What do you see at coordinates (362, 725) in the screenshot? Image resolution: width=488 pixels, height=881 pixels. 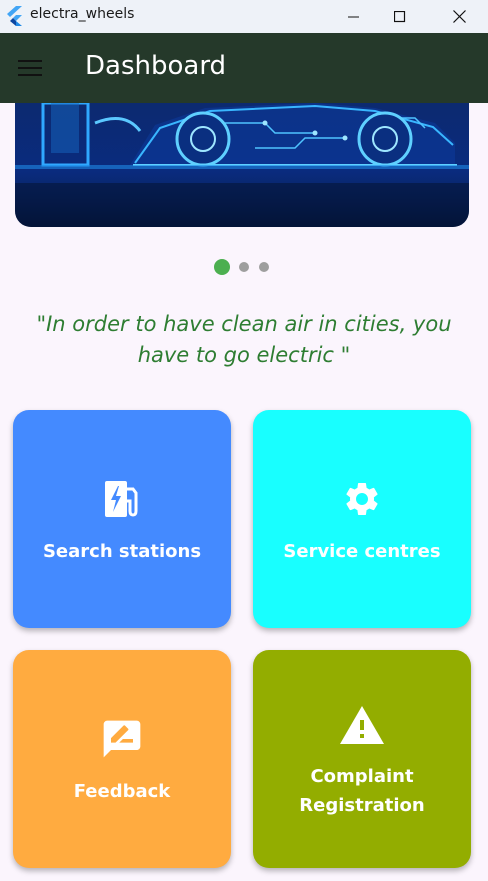 I see `warning-icon` at bounding box center [362, 725].